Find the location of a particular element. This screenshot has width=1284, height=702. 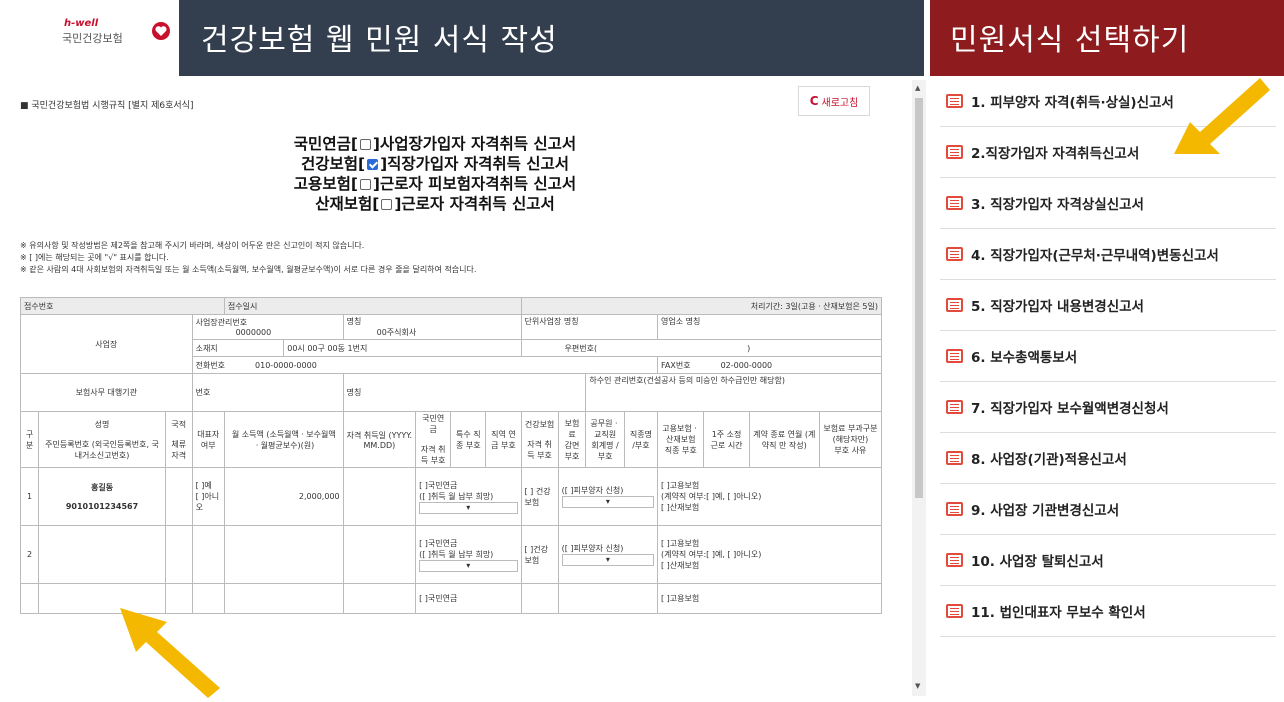

scroll-thumb is located at coordinates (919, 298).